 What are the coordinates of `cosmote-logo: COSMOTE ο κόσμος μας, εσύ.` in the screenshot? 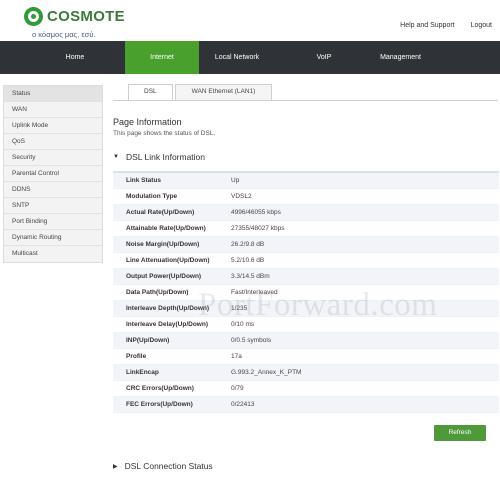 It's located at (69, 22).